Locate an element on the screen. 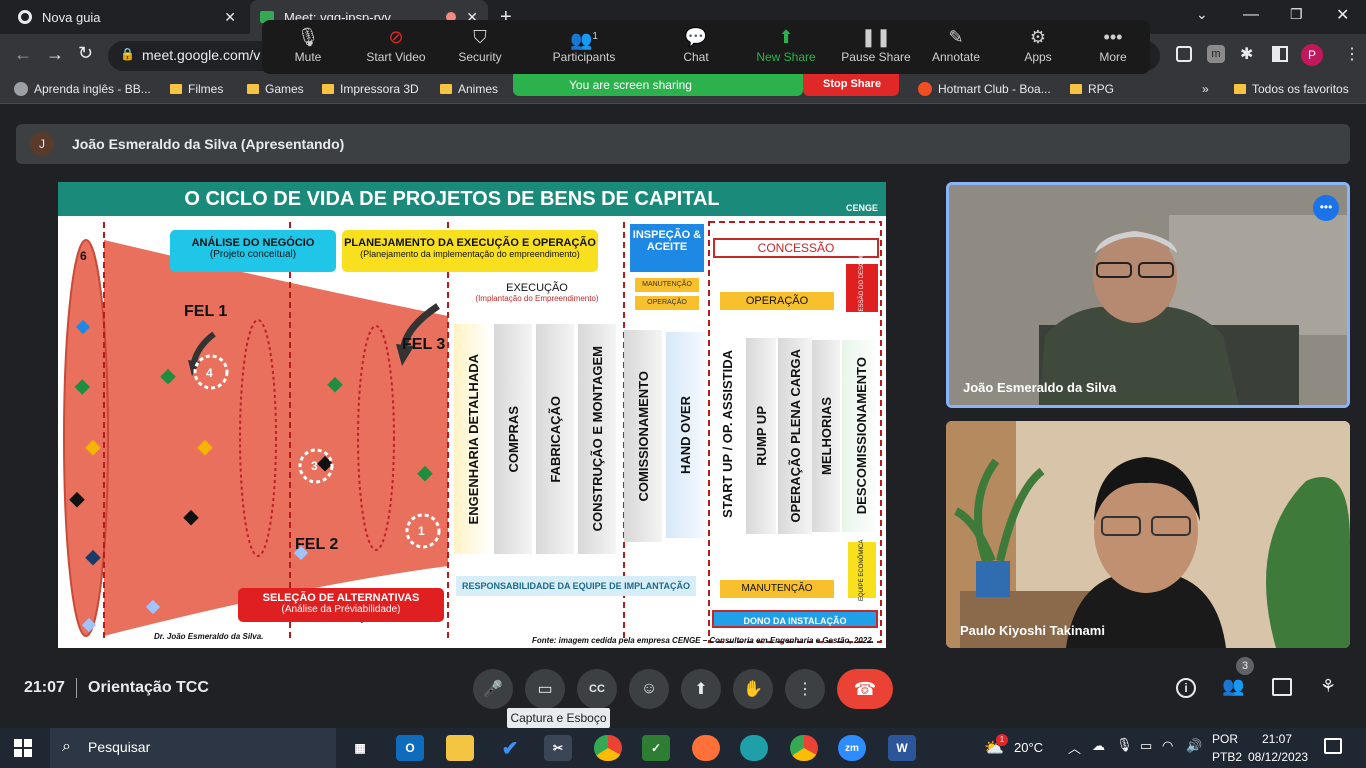 Image resolution: width=1366 pixels, height=768 pixels. participant-name: João Esmeraldo da Silva is located at coordinates (1040, 387).